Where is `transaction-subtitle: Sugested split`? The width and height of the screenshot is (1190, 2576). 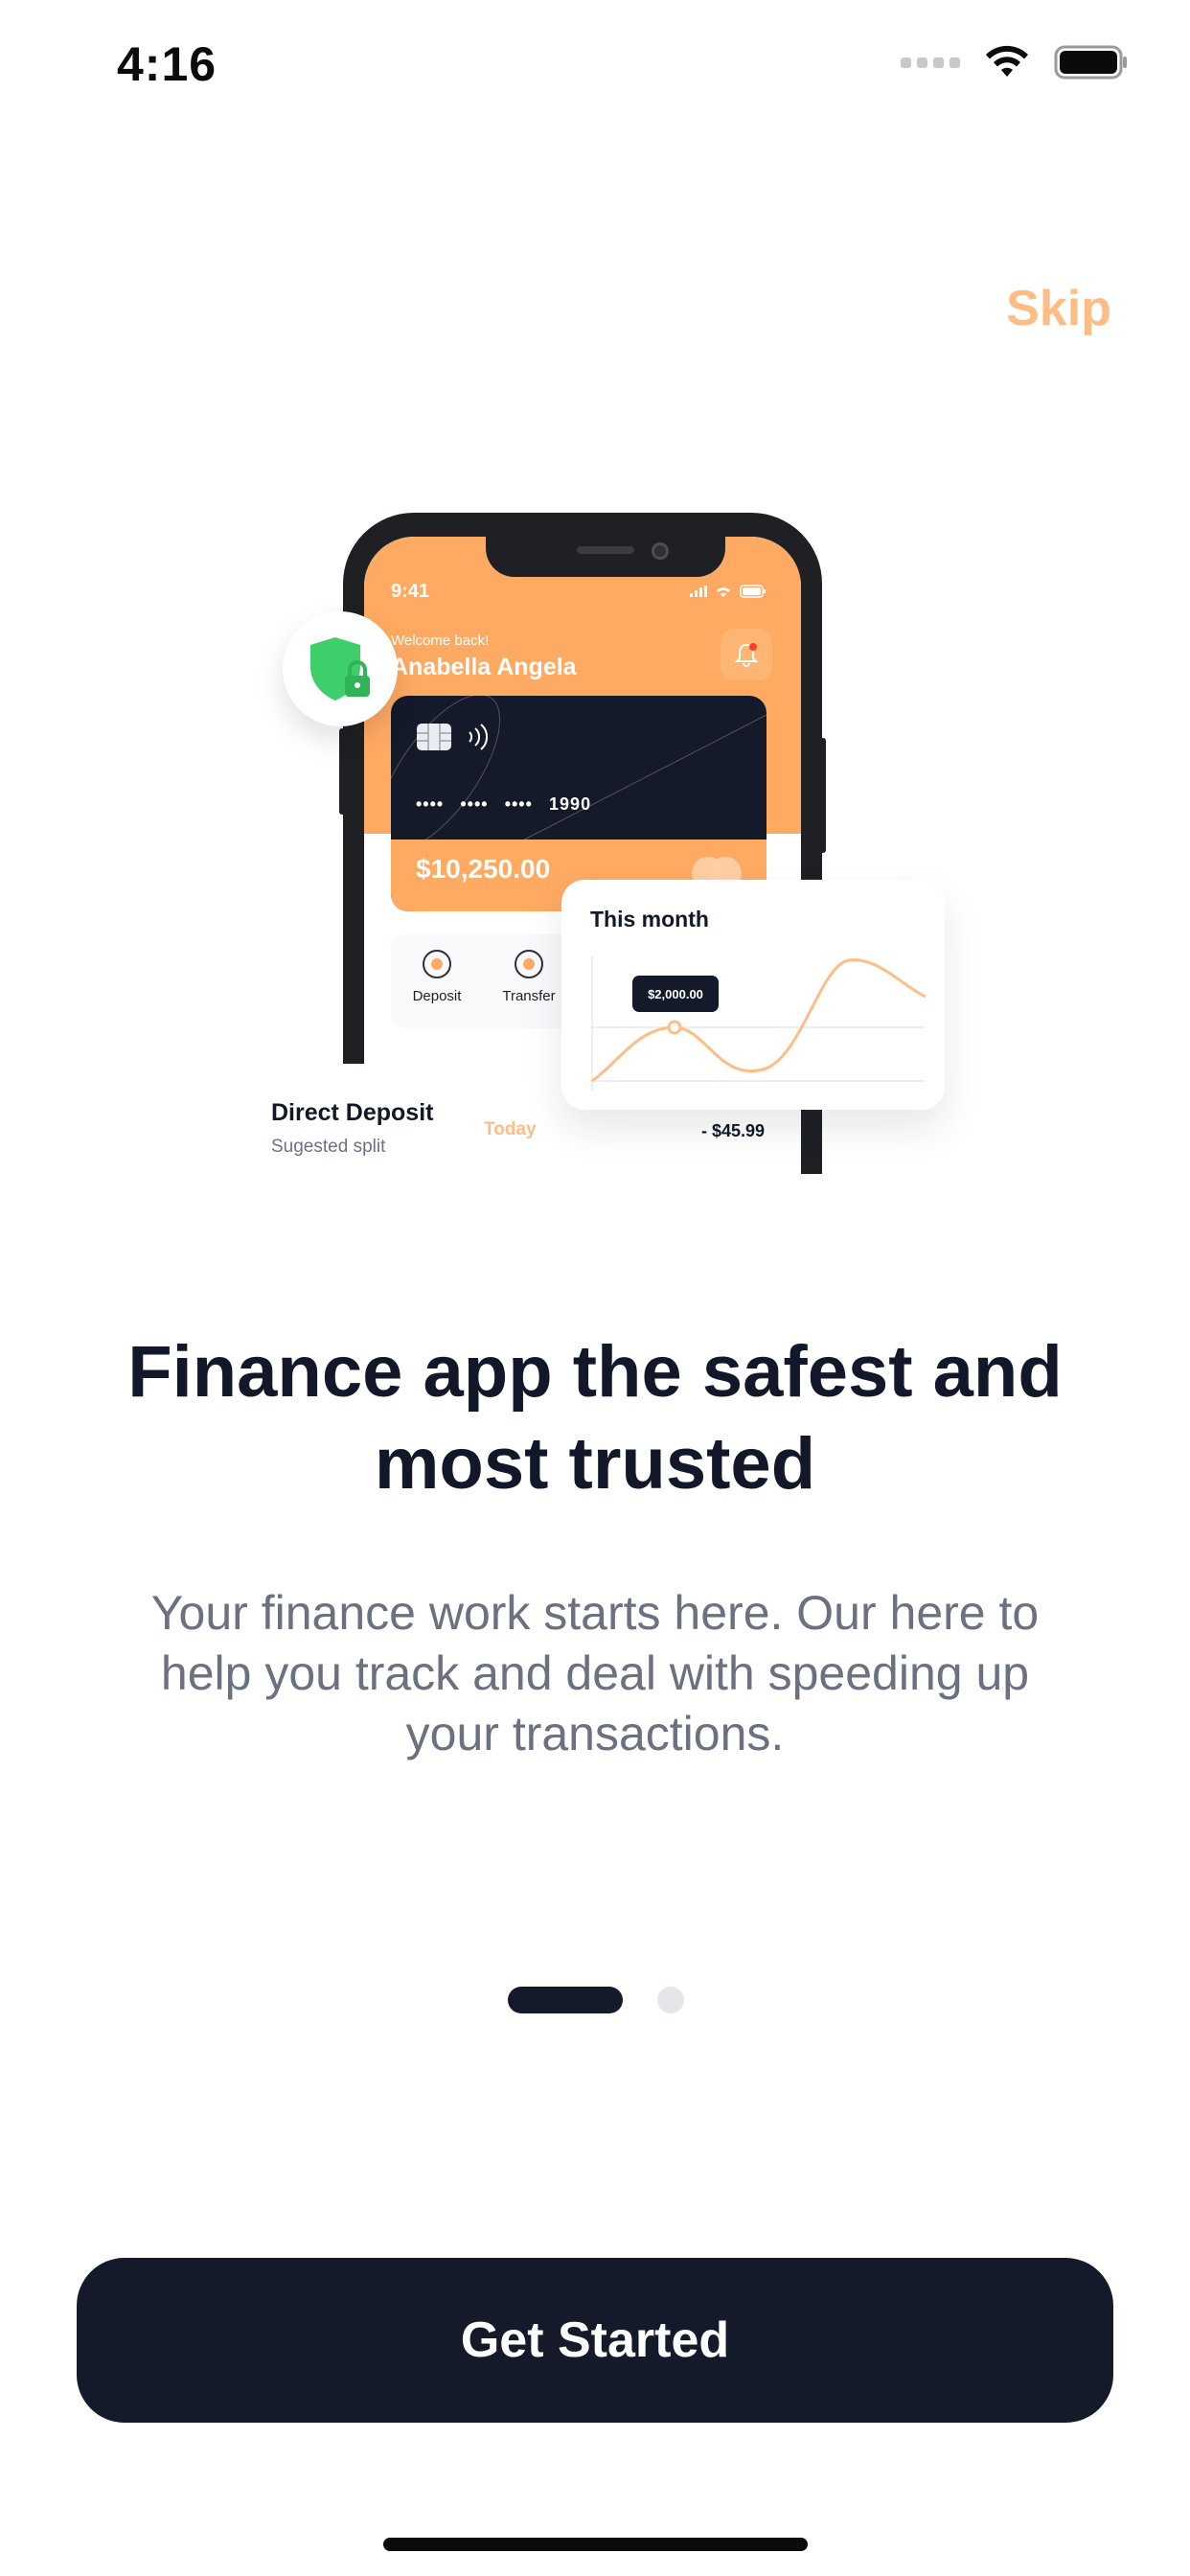
transaction-subtitle: Sugested split is located at coordinates (328, 1147).